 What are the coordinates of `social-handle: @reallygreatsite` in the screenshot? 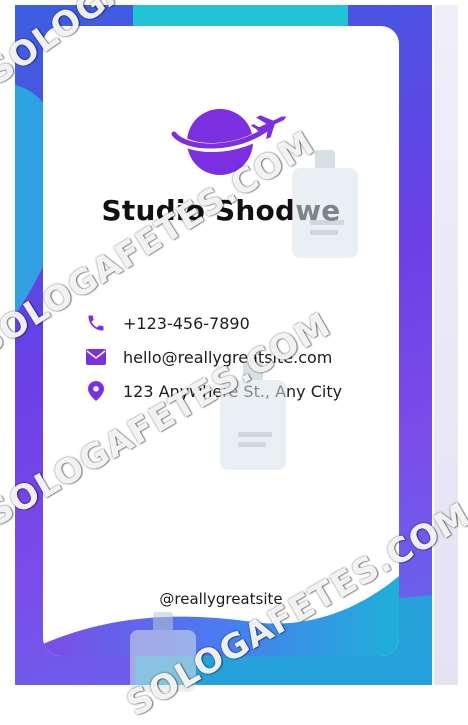 It's located at (221, 599).